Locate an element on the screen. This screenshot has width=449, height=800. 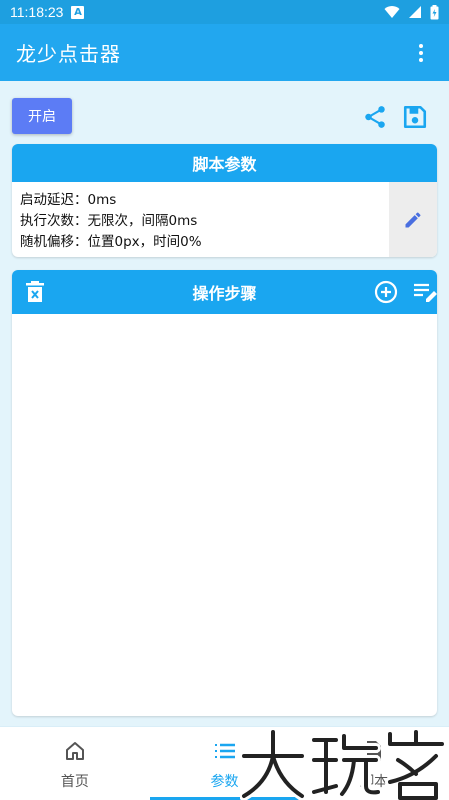
steps-title: 操作步骤 is located at coordinates (224, 293).